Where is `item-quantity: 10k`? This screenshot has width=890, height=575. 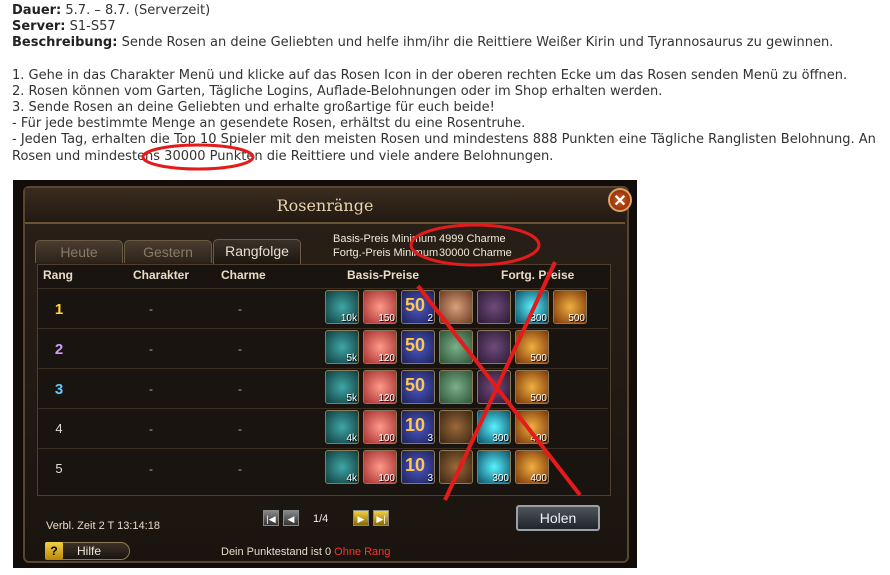
item-quantity: 10k is located at coordinates (348, 318).